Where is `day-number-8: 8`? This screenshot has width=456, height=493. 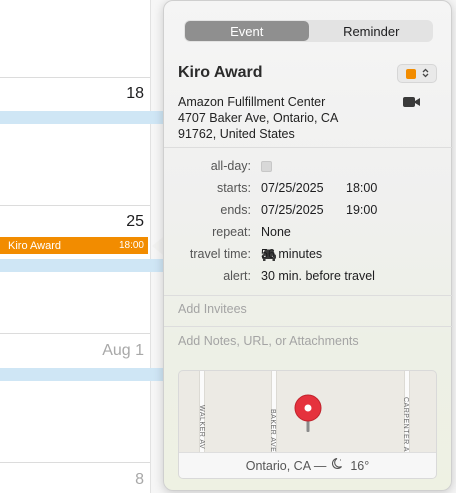 day-number-8: 8 is located at coordinates (139, 480).